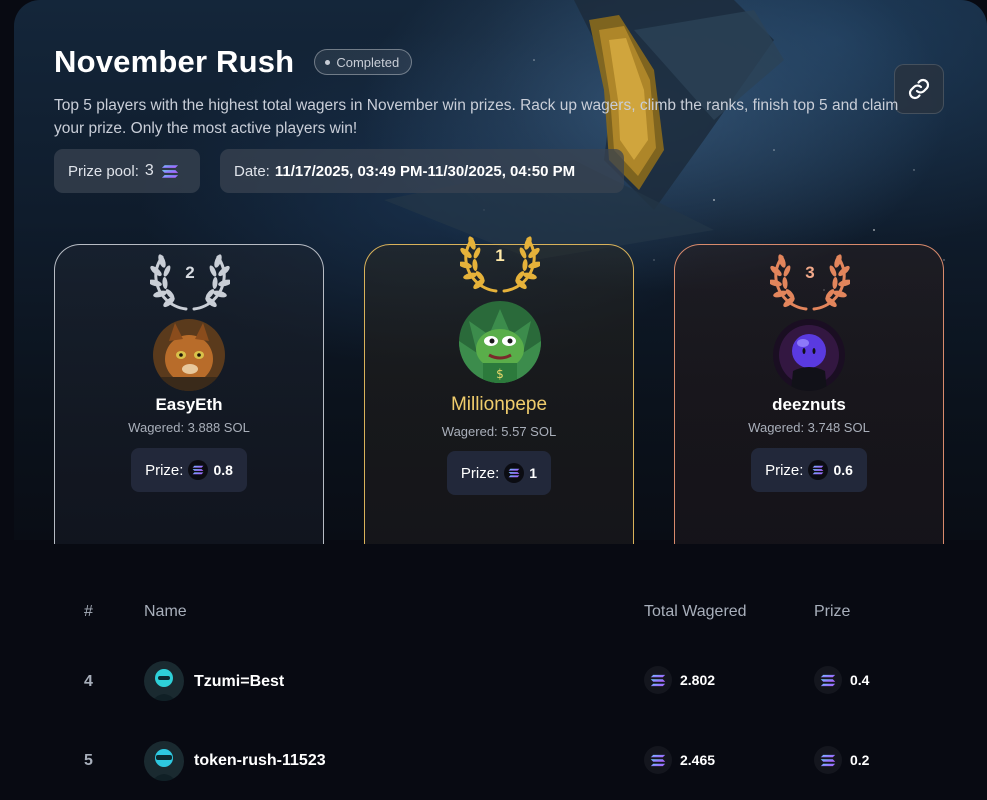 The image size is (987, 800). I want to click on row-wagered-value: 2.802, so click(698, 680).